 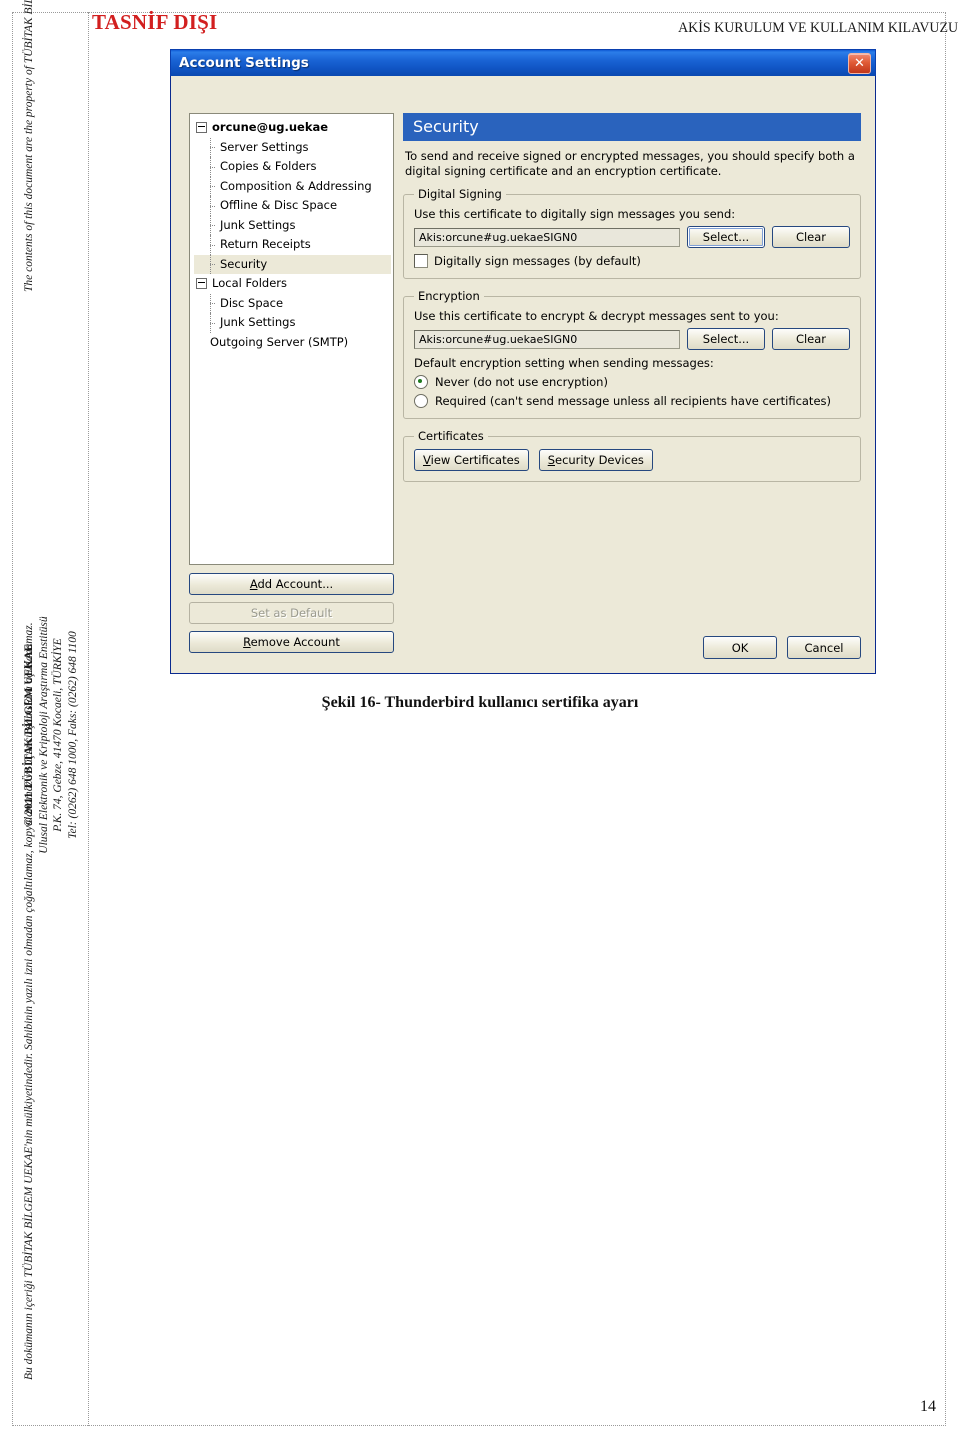 I want to click on page-number: 14, so click(x=928, y=1406).